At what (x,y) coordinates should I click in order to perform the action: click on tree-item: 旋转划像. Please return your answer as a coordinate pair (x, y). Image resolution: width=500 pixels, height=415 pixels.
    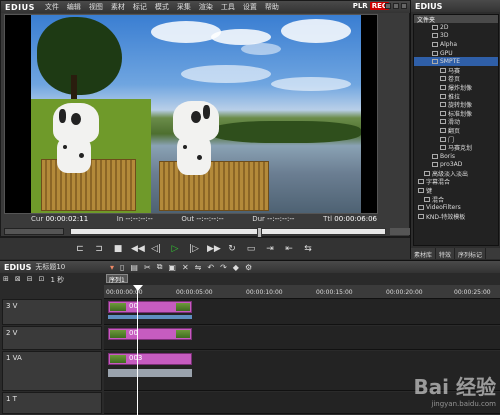
    Looking at the image, I should click on (456, 104).